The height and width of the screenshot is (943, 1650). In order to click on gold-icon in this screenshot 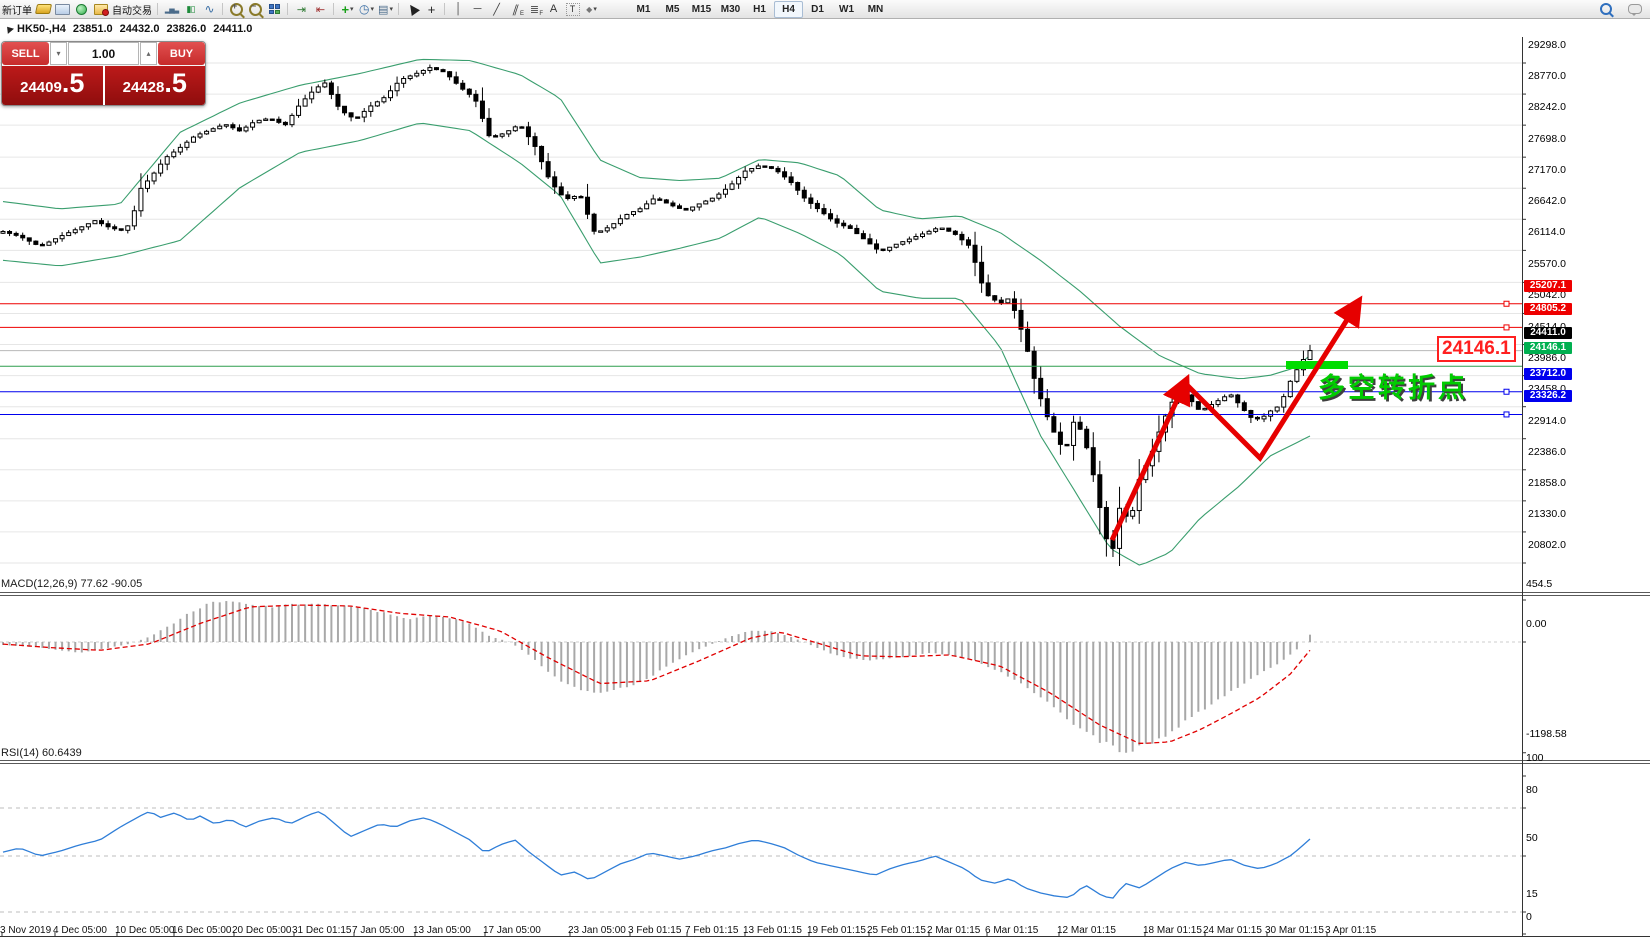, I will do `click(43, 9)`.